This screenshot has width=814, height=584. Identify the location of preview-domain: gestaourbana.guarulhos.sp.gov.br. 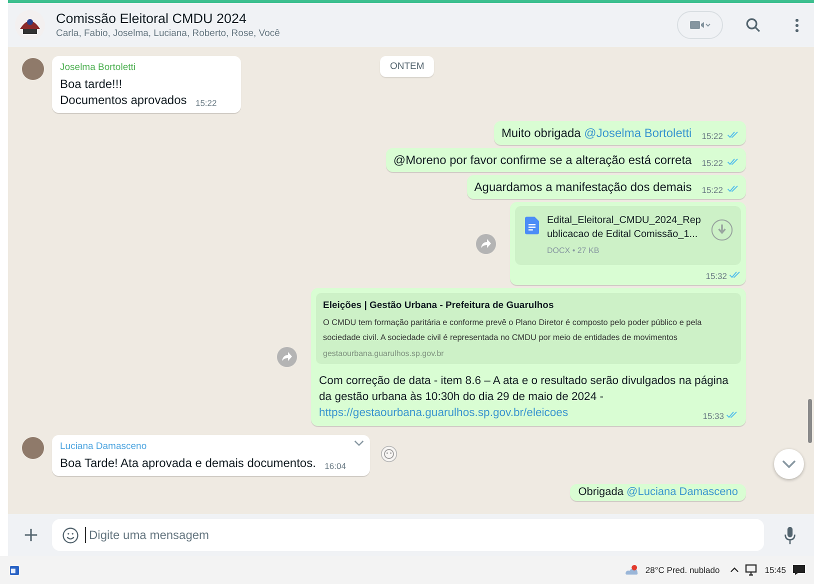
(384, 353).